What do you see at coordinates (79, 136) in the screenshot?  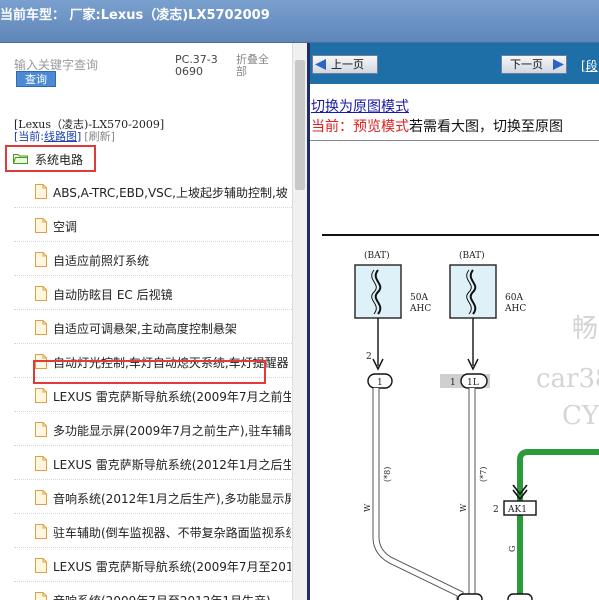 I see `current-close: ]` at bounding box center [79, 136].